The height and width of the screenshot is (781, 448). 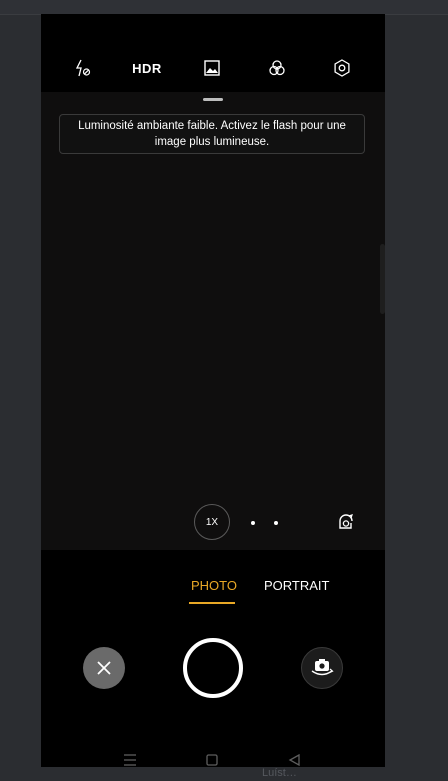 I want to click on color-filter-icon, so click(x=277, y=68).